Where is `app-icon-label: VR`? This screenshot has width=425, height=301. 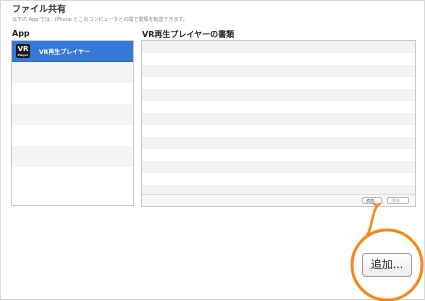
app-icon-label: VR is located at coordinates (23, 48).